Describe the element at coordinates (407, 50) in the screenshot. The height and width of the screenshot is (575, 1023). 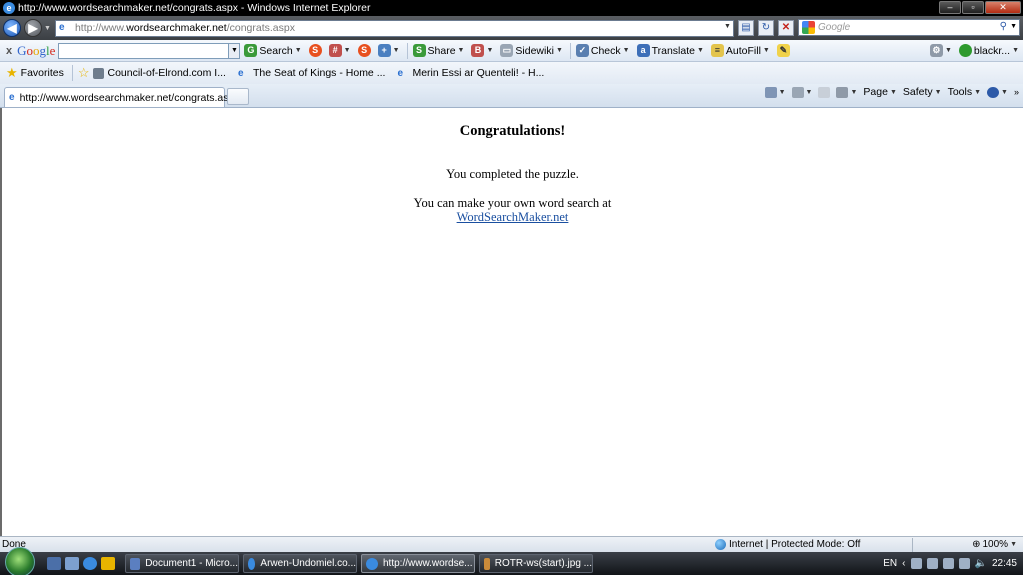
I see `toolbar-divider` at that location.